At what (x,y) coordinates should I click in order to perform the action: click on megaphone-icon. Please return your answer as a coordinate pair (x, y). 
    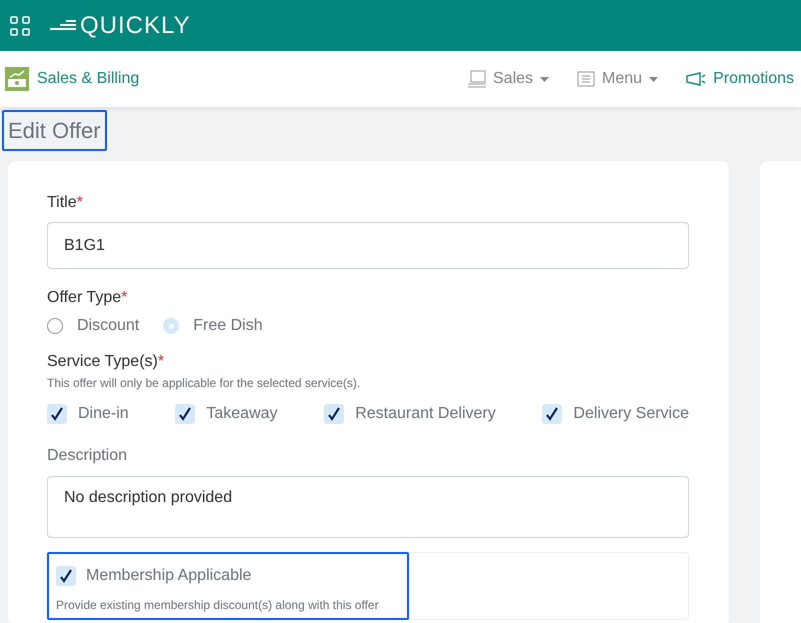
    Looking at the image, I should click on (696, 79).